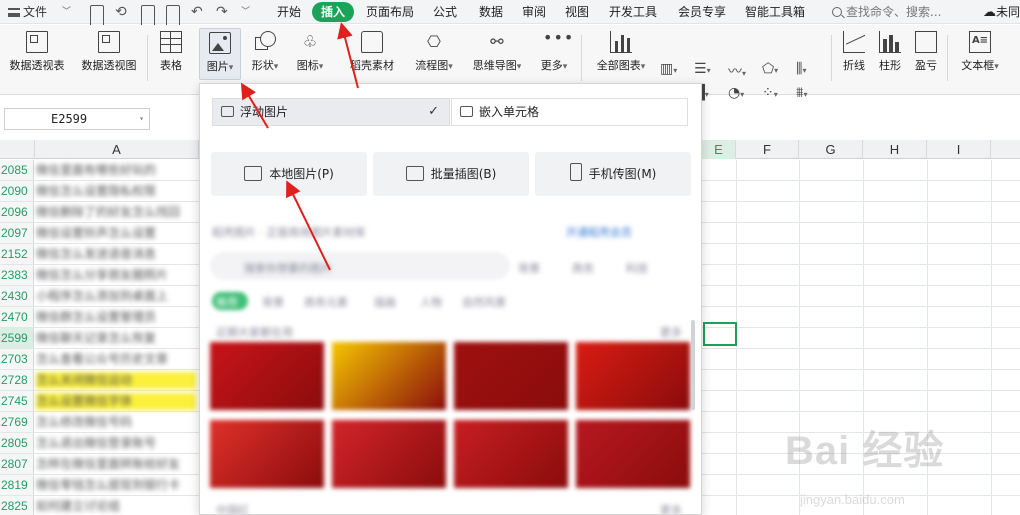 This screenshot has width=1020, height=515. What do you see at coordinates (17, 464) in the screenshot?
I see `row-number: 2807` at bounding box center [17, 464].